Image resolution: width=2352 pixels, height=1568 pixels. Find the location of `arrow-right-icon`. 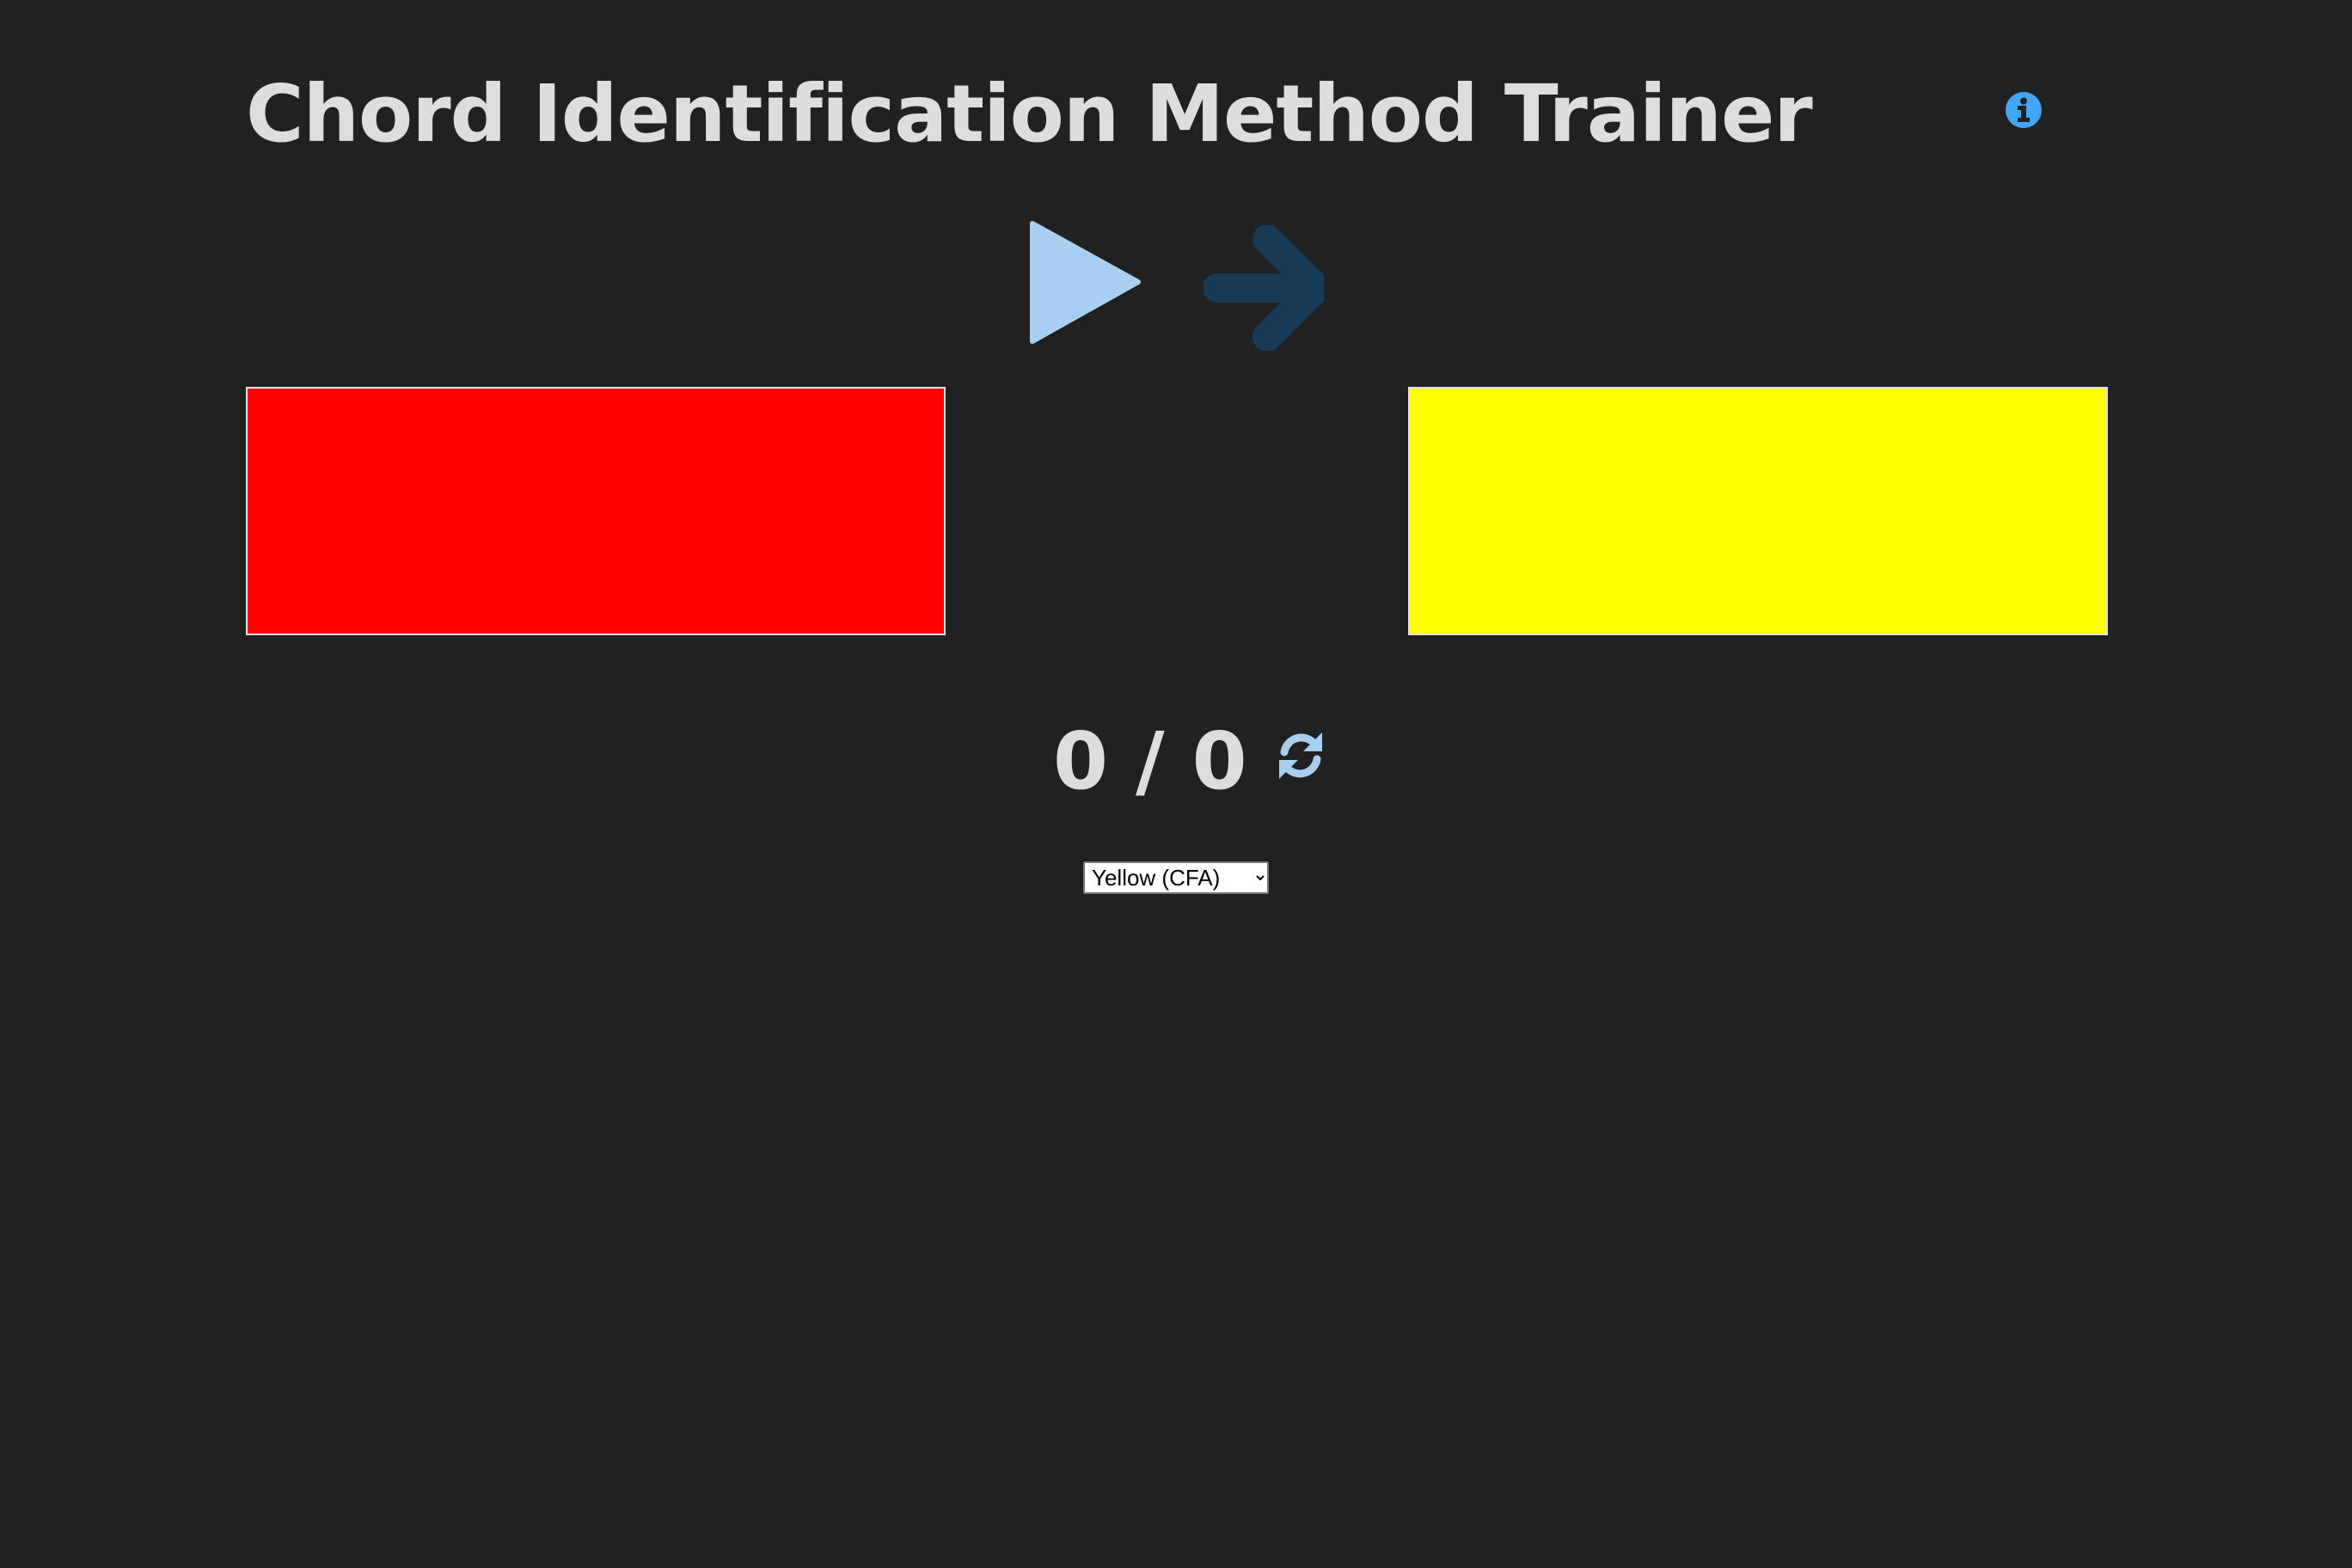

arrow-right-icon is located at coordinates (1266, 288).